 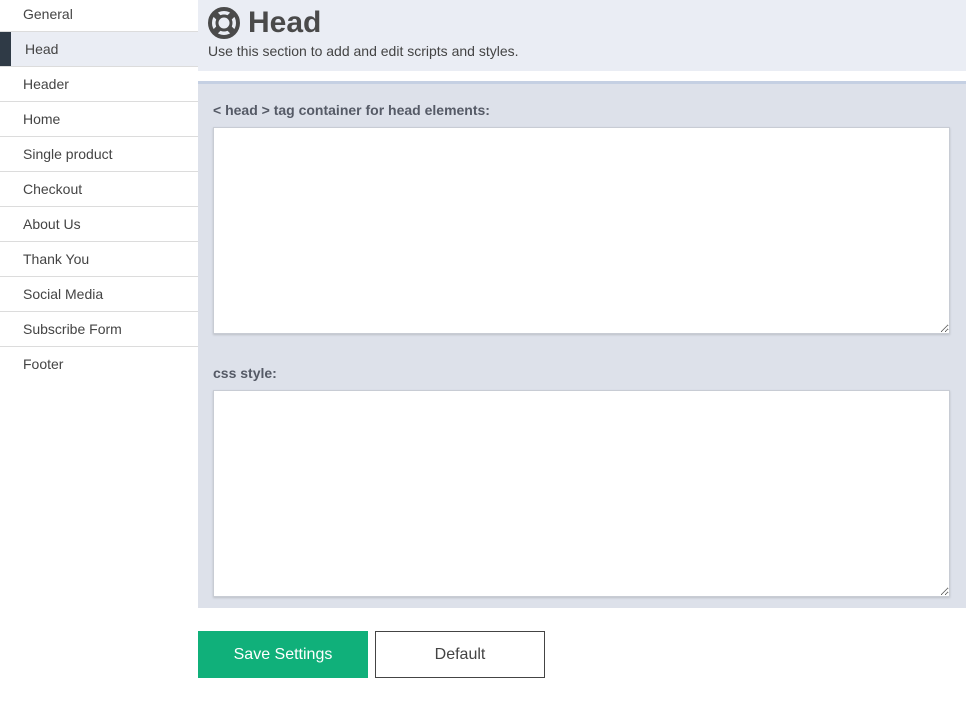 I want to click on sidebar-item-thank-you: Thank You, so click(x=99, y=259).